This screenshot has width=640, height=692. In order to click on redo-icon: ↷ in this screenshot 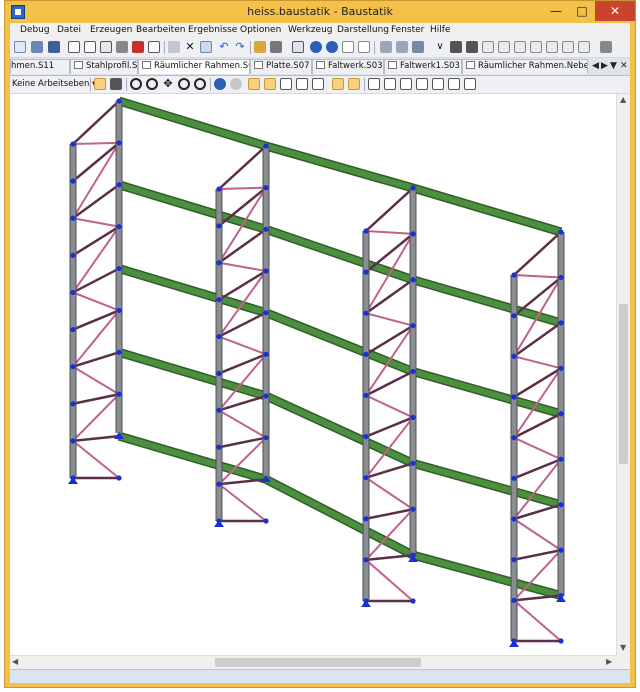, I will do `click(240, 47)`.